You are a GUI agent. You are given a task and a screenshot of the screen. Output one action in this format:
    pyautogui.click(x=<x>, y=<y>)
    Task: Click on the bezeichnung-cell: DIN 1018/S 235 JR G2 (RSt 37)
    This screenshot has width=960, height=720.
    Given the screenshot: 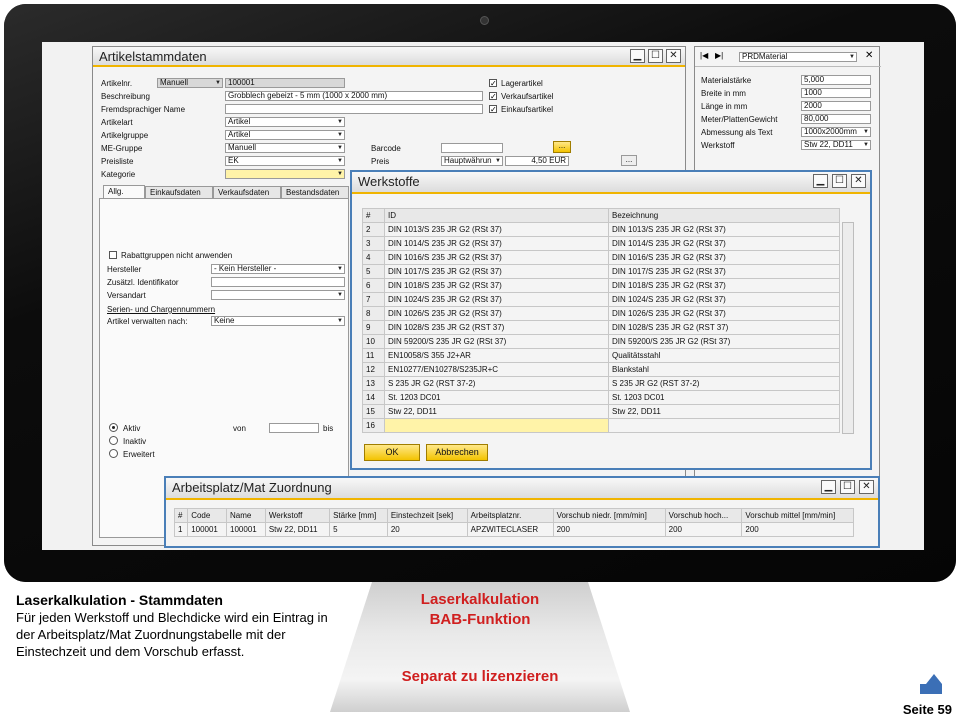 What is the action you would take?
    pyautogui.click(x=724, y=285)
    